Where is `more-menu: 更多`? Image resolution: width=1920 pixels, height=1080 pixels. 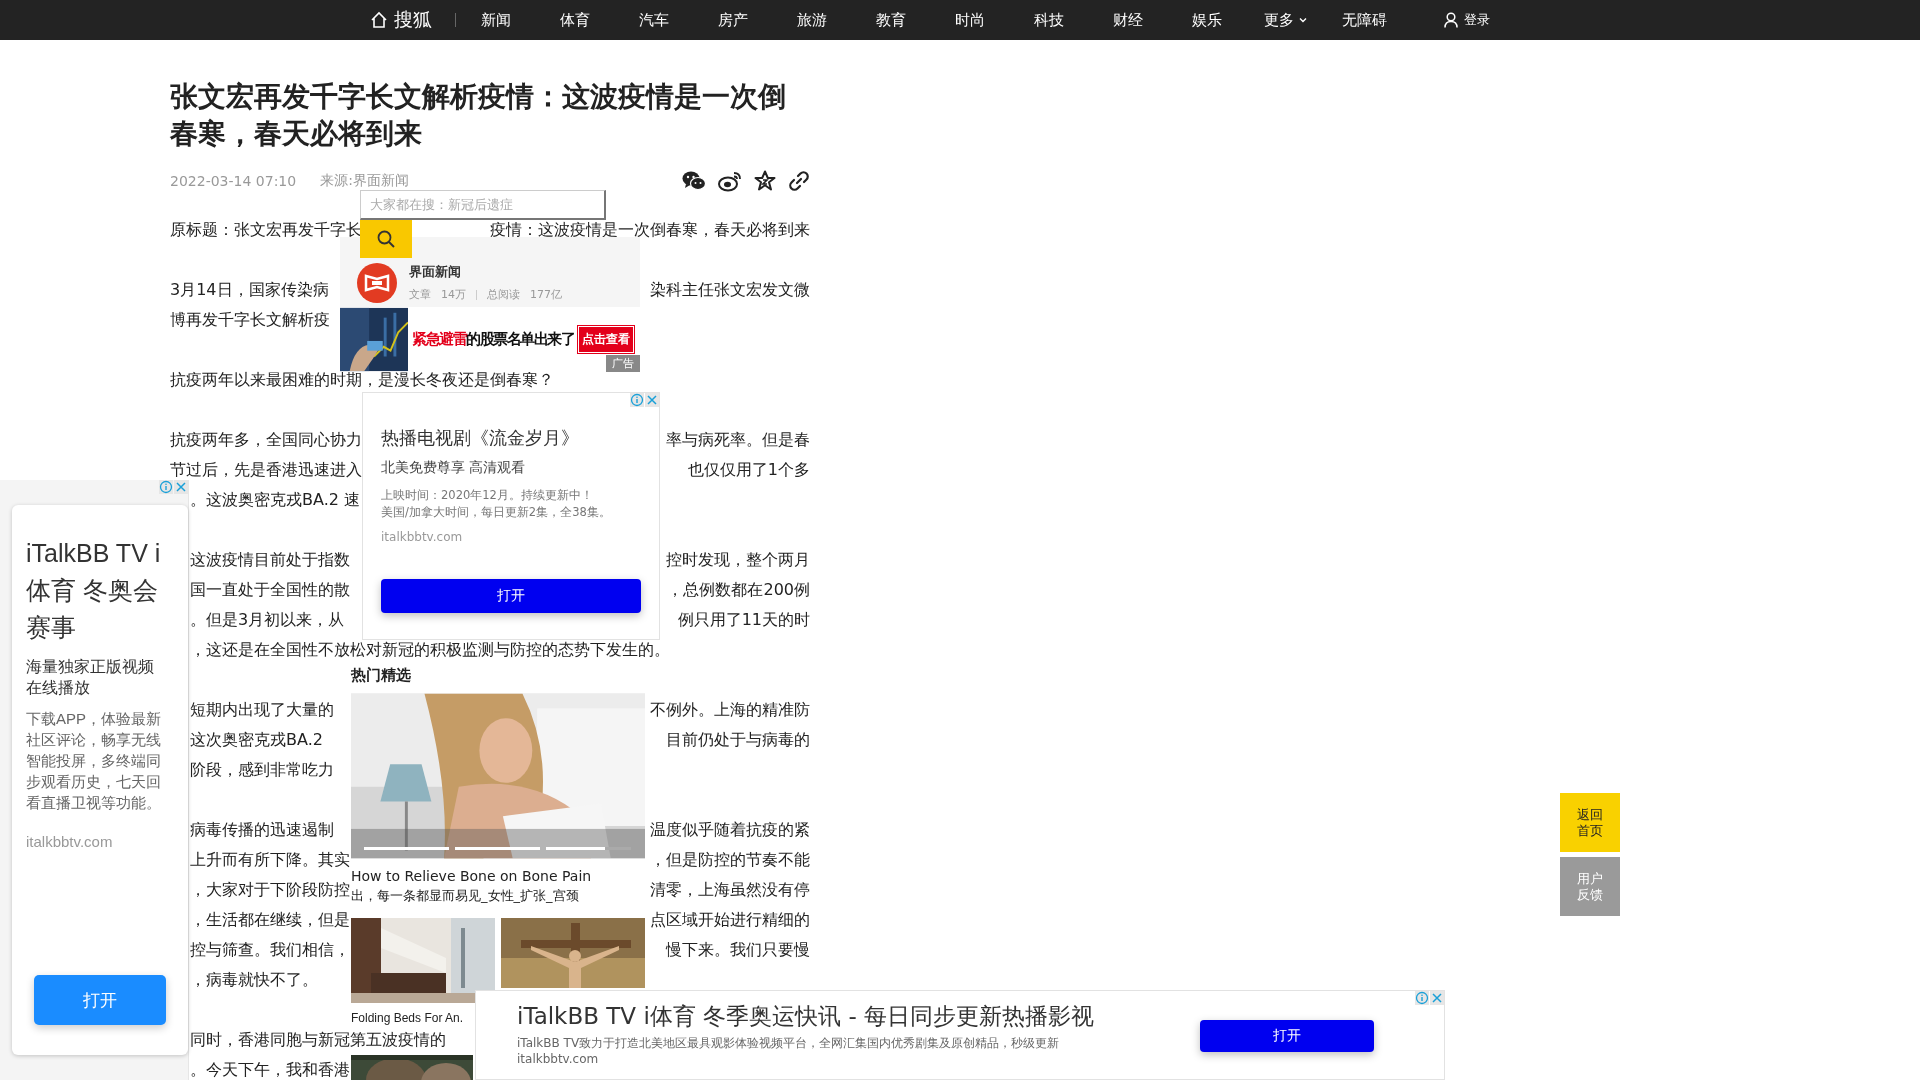 more-menu: 更多 is located at coordinates (1285, 20).